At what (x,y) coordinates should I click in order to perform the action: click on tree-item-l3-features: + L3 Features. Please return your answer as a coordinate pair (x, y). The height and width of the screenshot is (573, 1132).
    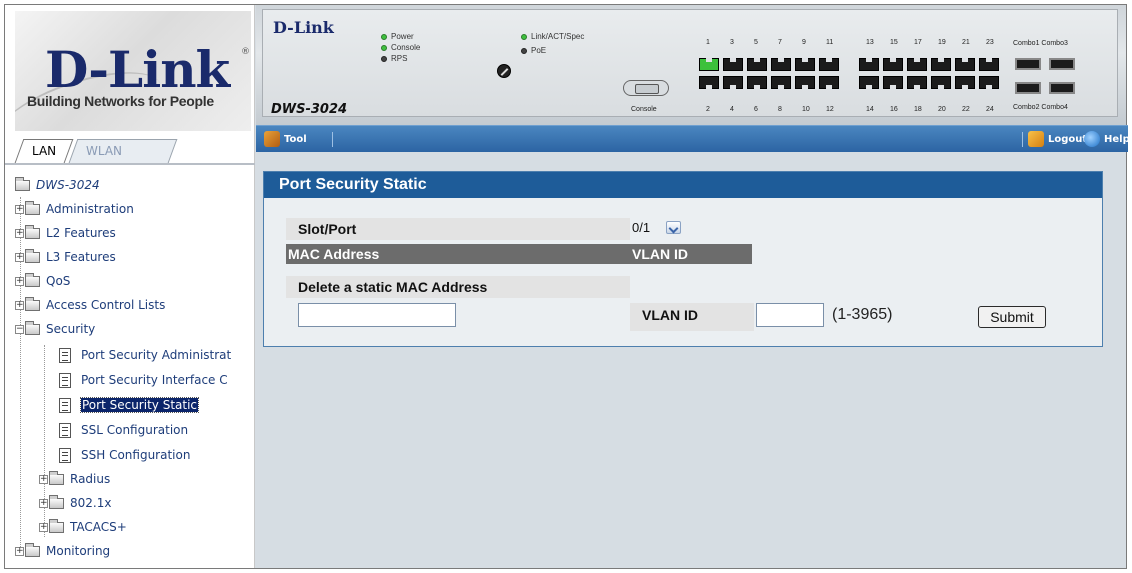
    Looking at the image, I should click on (65, 257).